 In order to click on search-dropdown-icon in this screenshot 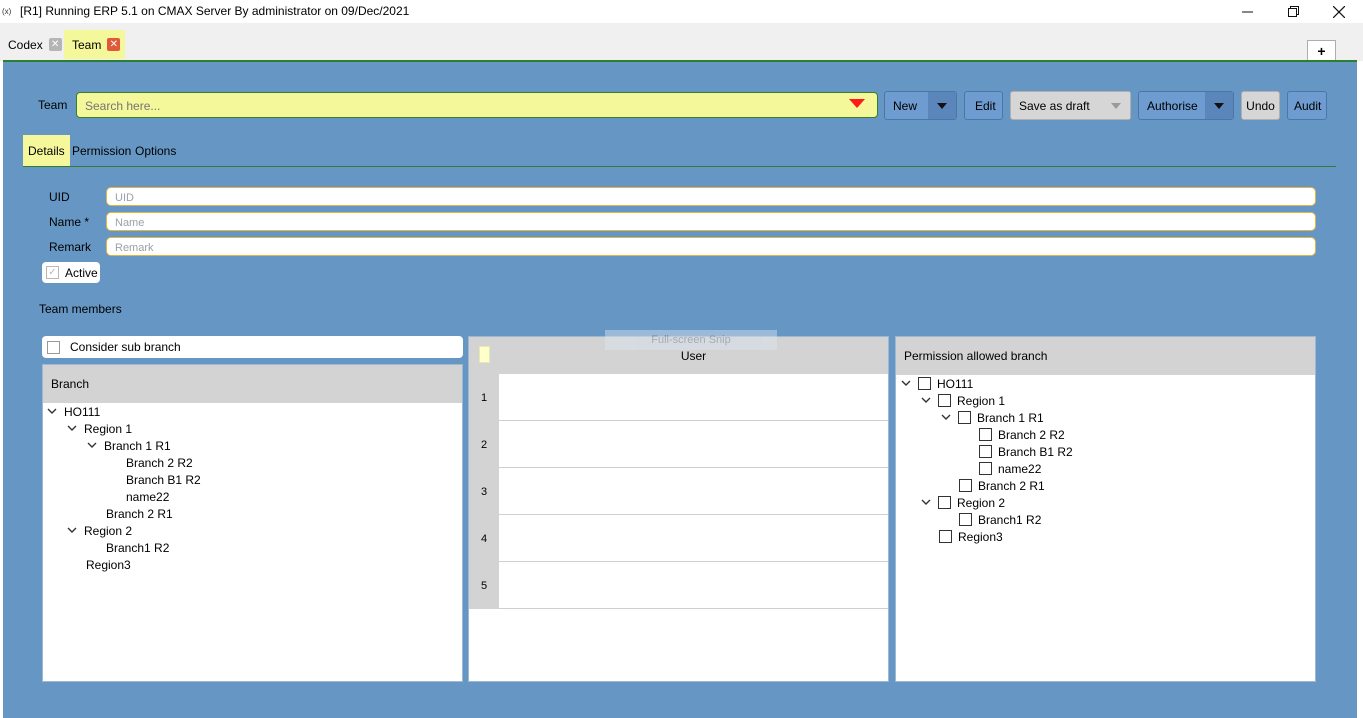, I will do `click(857, 103)`.